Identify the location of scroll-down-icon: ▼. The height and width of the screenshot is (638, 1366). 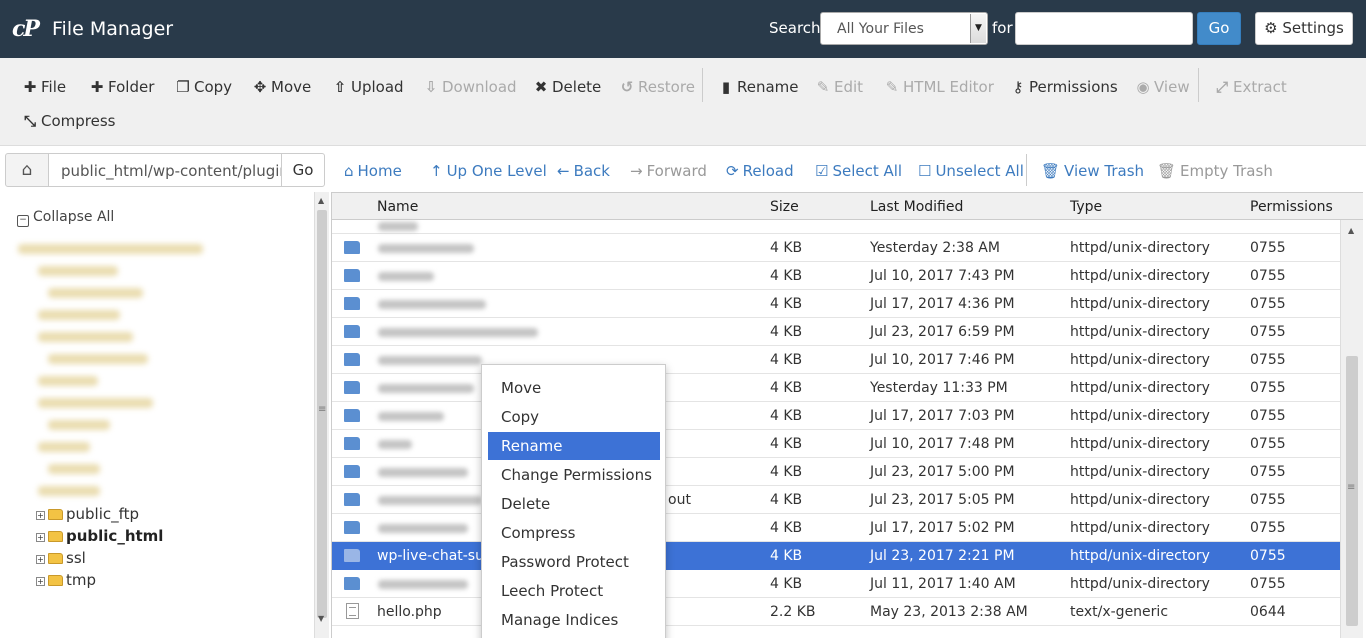
(321, 618).